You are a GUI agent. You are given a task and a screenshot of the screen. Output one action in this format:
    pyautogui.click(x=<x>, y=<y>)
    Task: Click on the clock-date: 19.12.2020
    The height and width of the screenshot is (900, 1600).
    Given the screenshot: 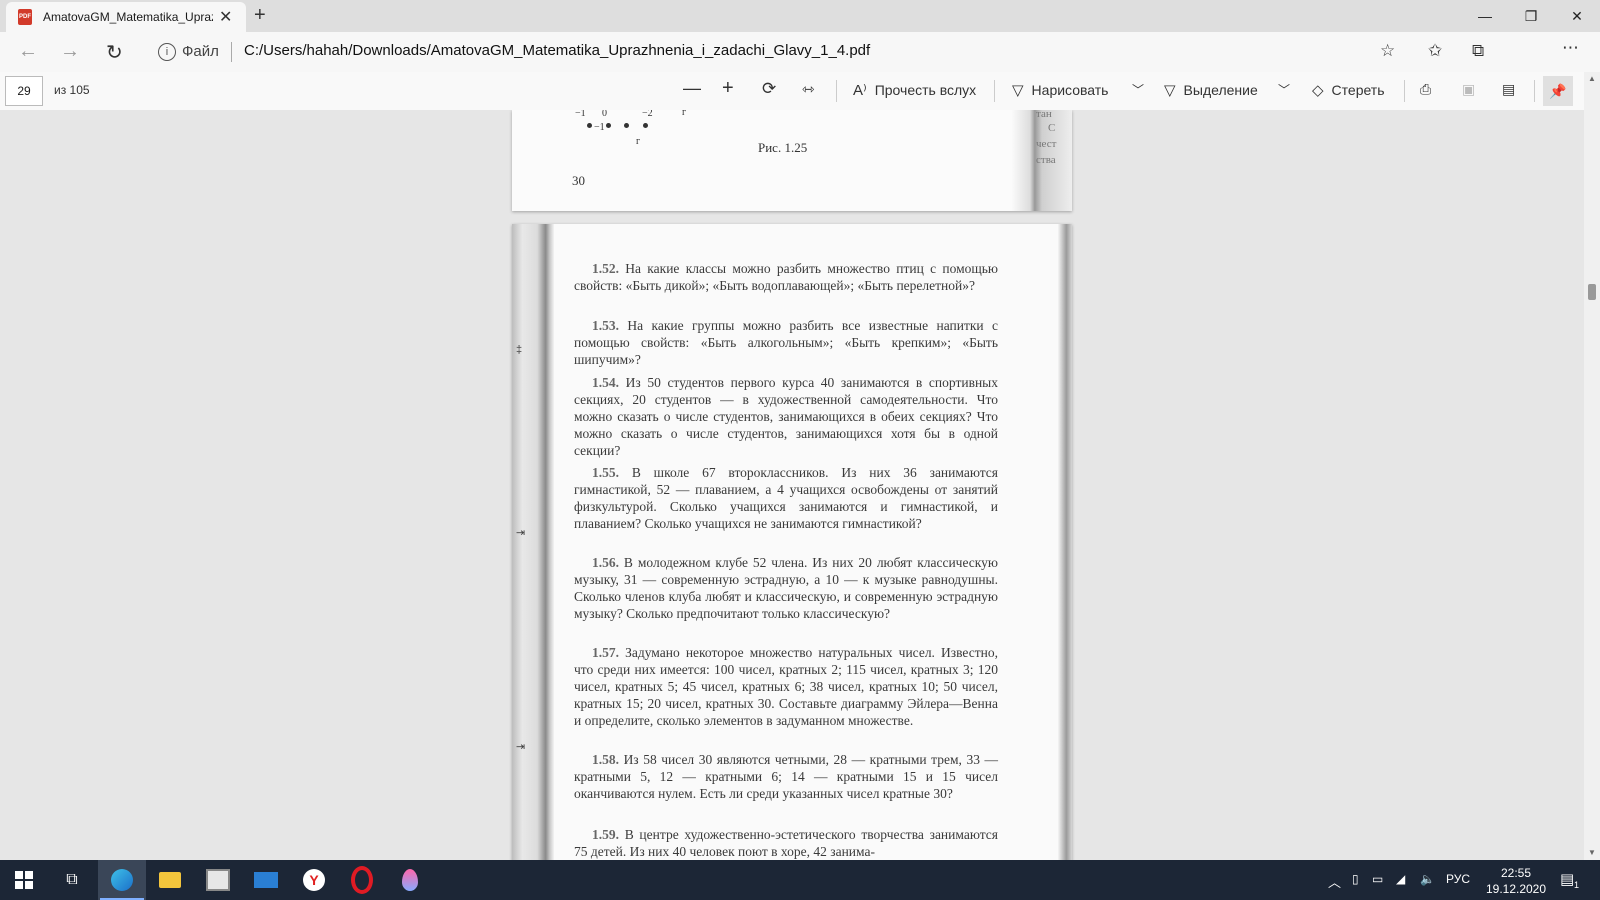 What is the action you would take?
    pyautogui.click(x=1516, y=889)
    